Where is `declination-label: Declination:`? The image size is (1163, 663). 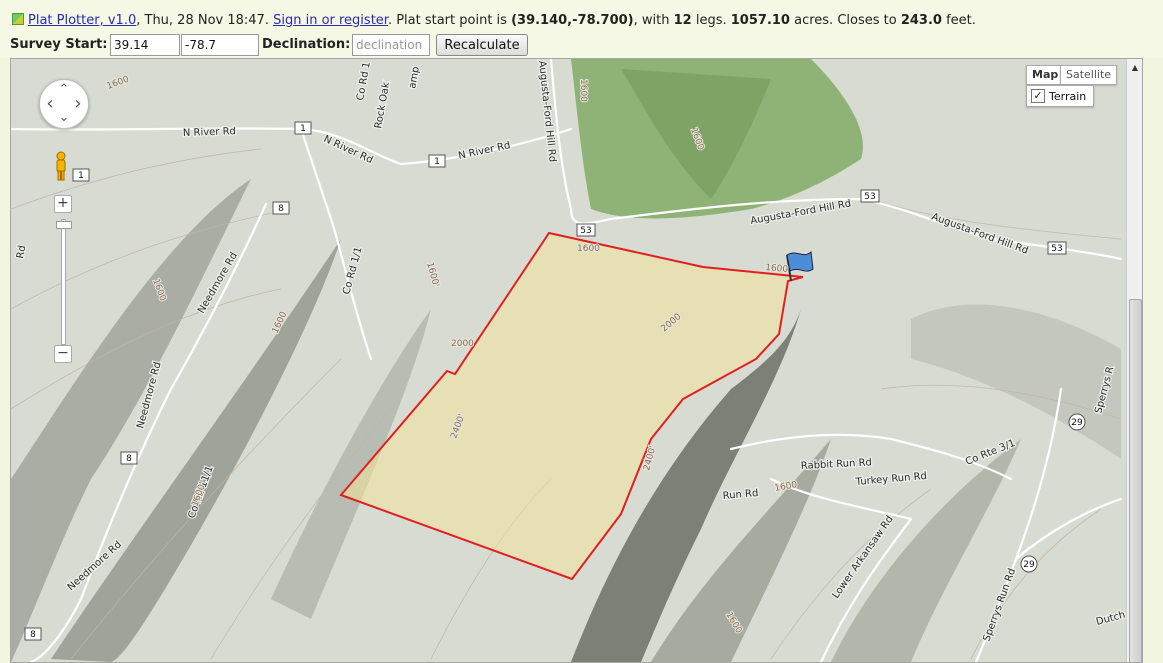 declination-label: Declination: is located at coordinates (306, 44).